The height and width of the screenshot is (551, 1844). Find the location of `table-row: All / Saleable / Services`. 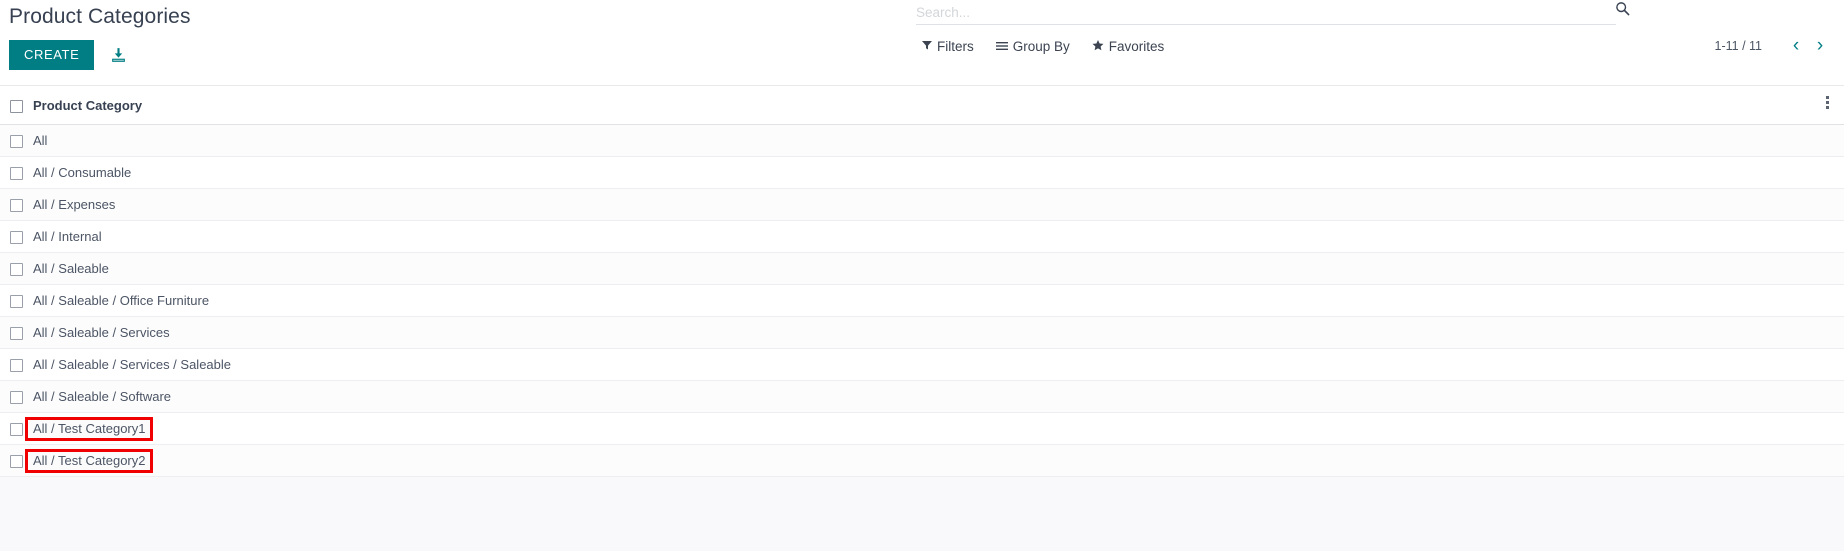

table-row: All / Saleable / Services is located at coordinates (922, 332).